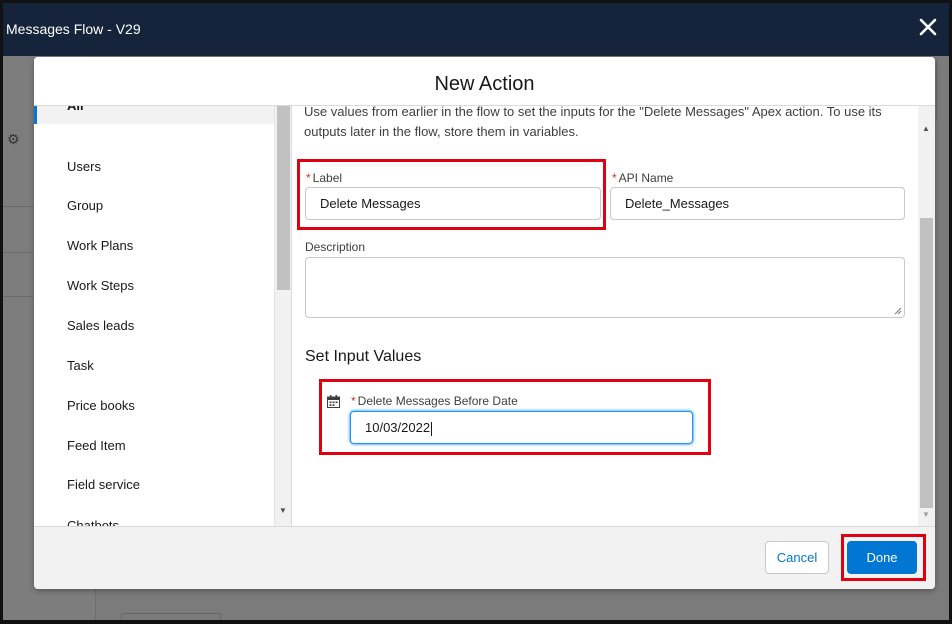  What do you see at coordinates (80, 365) in the screenshot?
I see `category-item-task: Task` at bounding box center [80, 365].